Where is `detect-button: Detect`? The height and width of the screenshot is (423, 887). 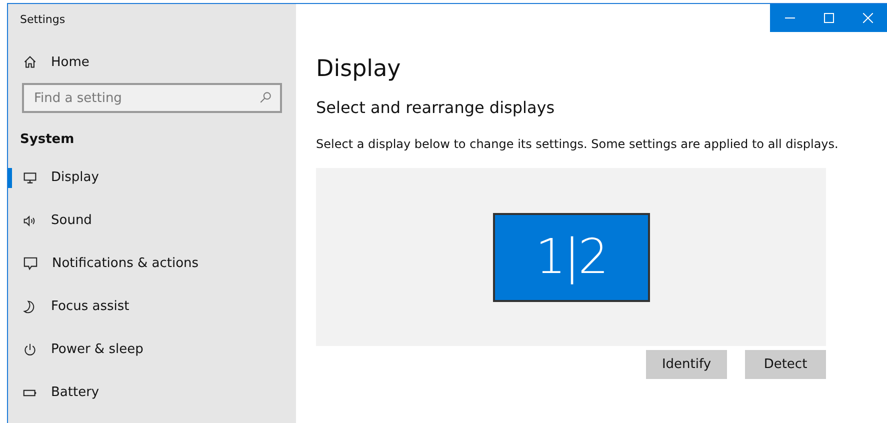 detect-button: Detect is located at coordinates (785, 364).